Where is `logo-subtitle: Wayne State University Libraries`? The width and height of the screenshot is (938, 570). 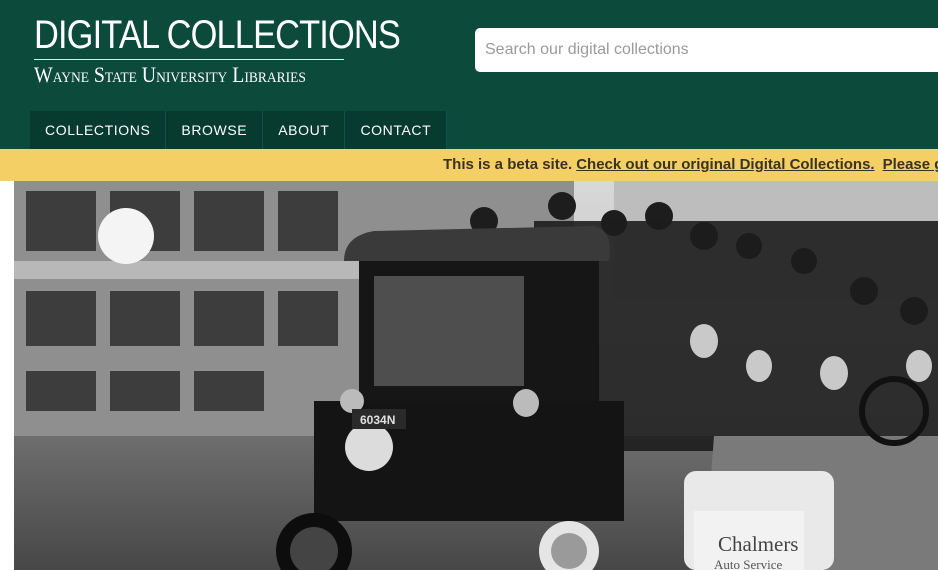 logo-subtitle: Wayne State University Libraries is located at coordinates (170, 74).